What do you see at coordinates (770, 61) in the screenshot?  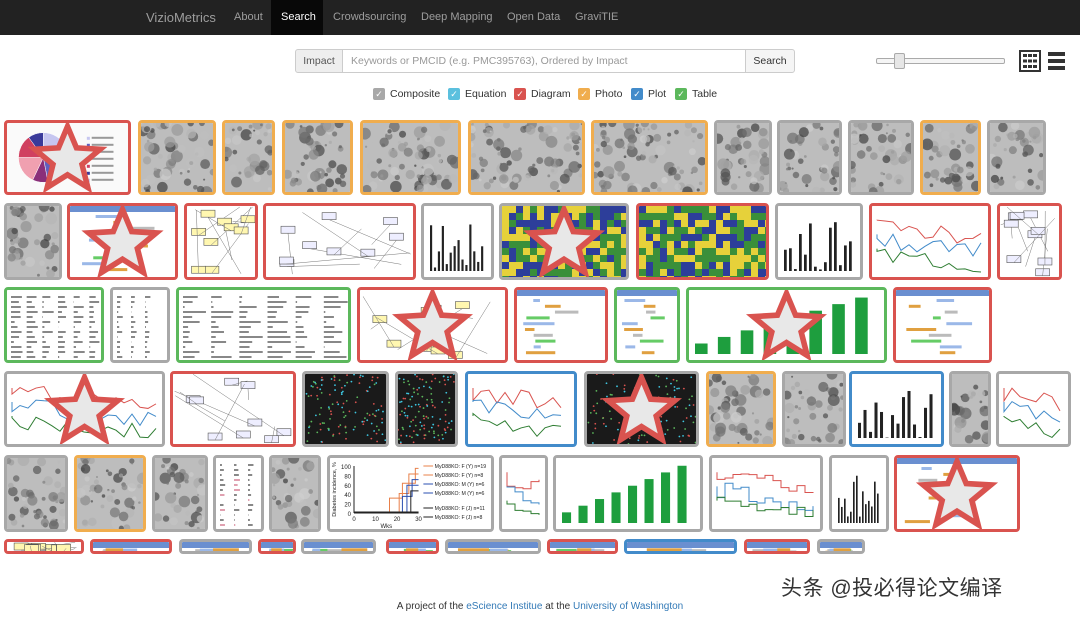 I see `search-button: Search` at bounding box center [770, 61].